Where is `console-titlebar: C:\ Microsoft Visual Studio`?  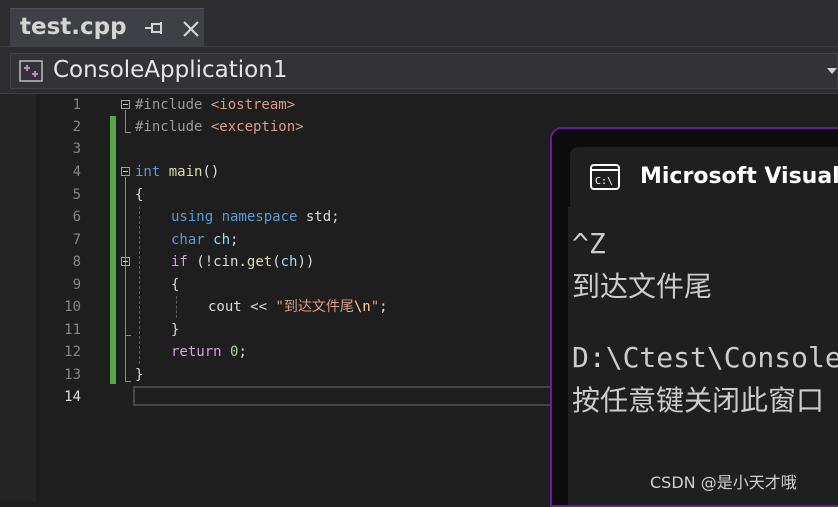 console-titlebar: C:\ Microsoft Visual Studio is located at coordinates (695, 168).